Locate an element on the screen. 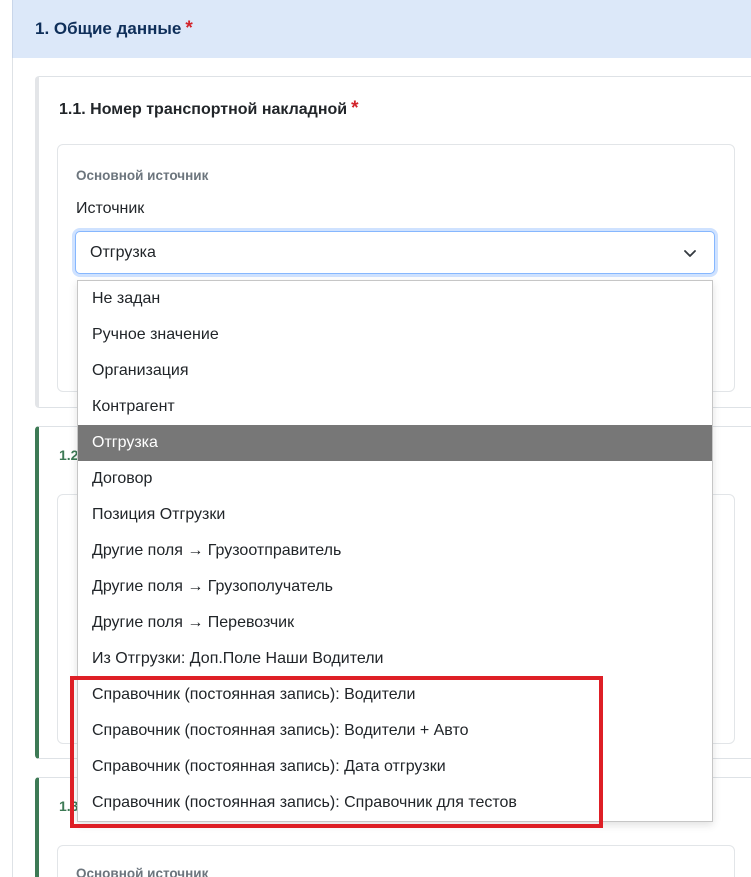  dropdown-option: Другие поля → Грузополучатель is located at coordinates (395, 587).